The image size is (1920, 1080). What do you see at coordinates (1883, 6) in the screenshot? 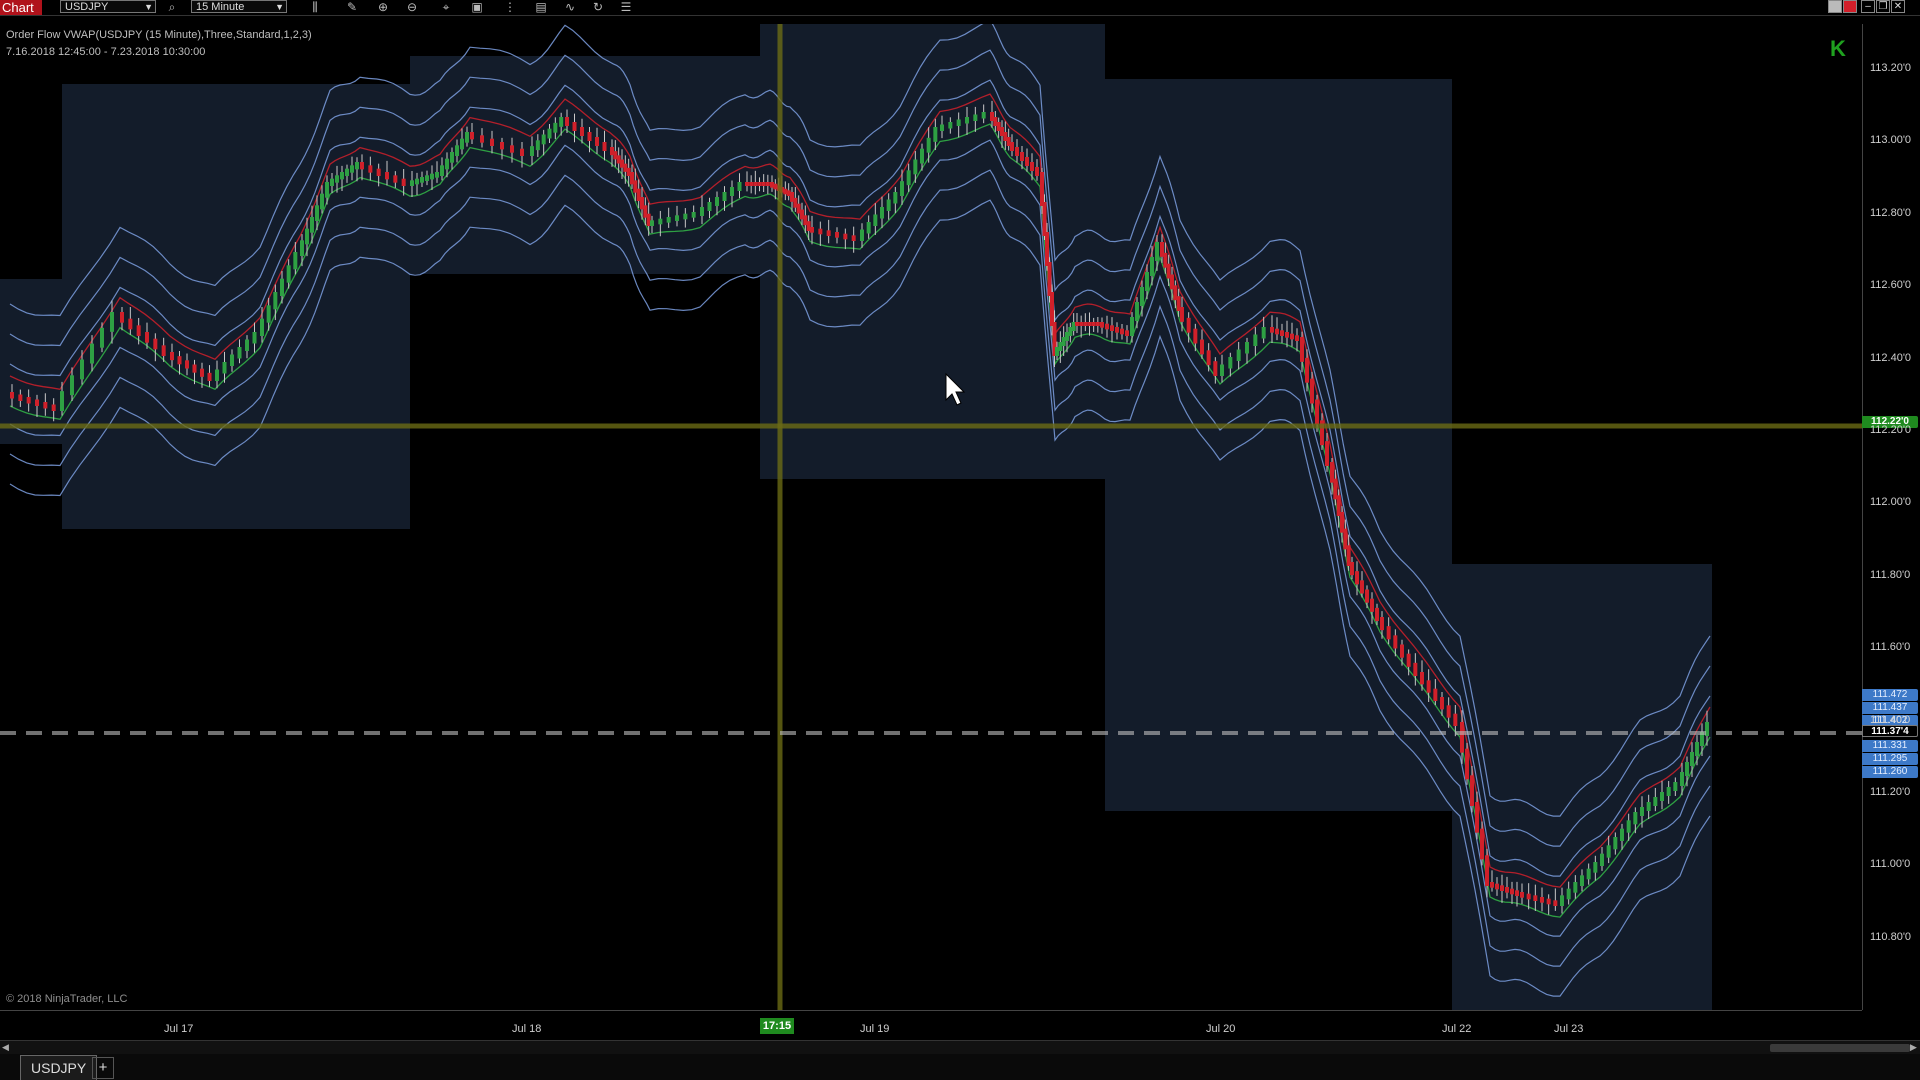
I see `restore-icon: ❐` at bounding box center [1883, 6].